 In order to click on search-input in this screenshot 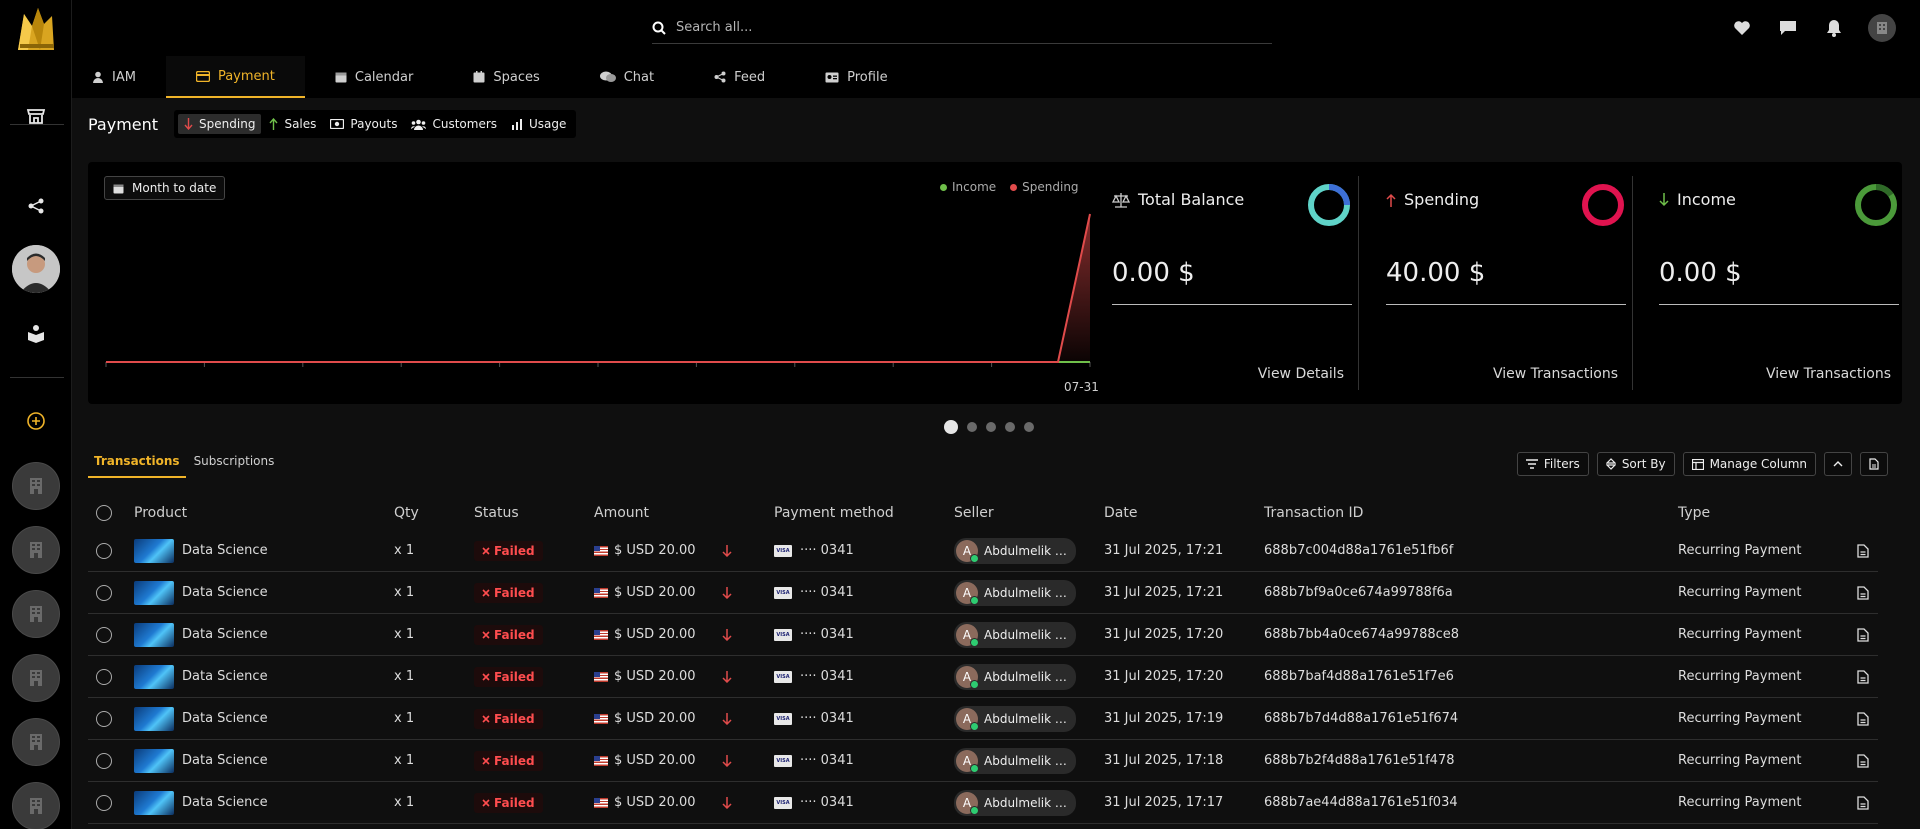, I will do `click(956, 27)`.